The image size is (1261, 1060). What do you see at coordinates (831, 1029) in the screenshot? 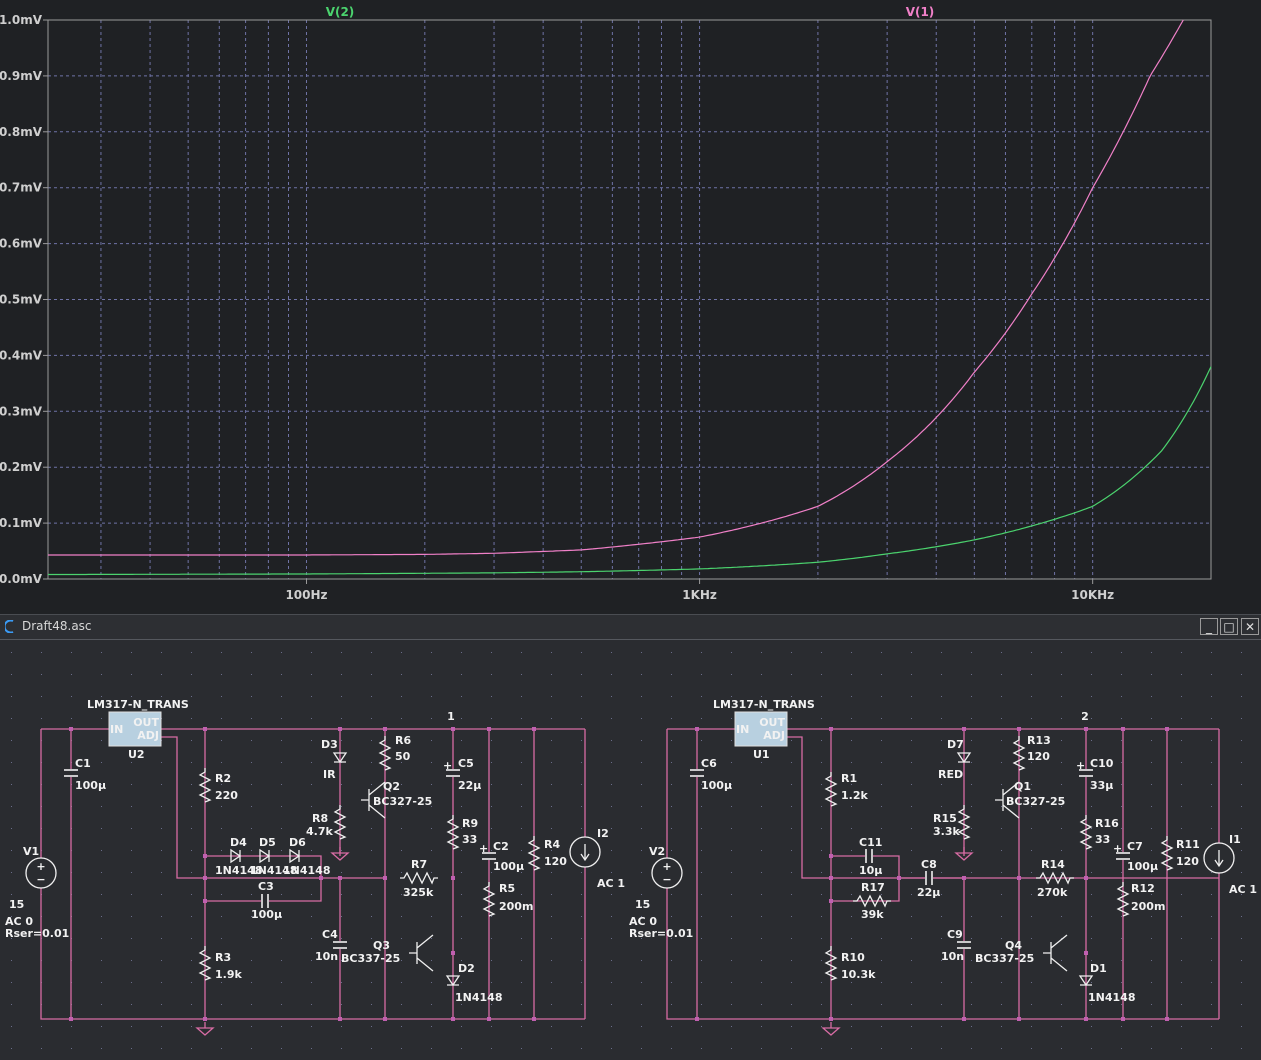
I see `ground-symbol` at bounding box center [831, 1029].